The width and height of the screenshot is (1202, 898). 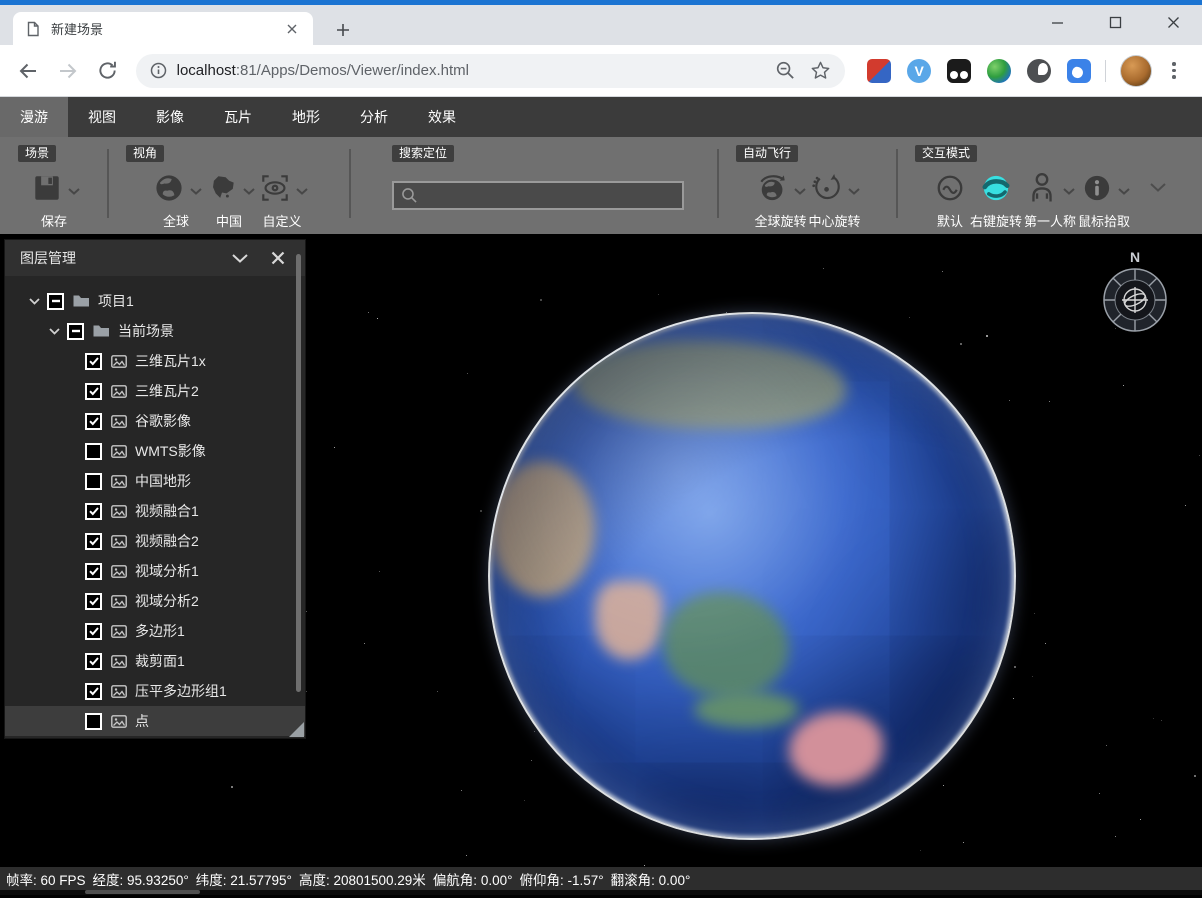 I want to click on search-box, so click(x=538, y=195).